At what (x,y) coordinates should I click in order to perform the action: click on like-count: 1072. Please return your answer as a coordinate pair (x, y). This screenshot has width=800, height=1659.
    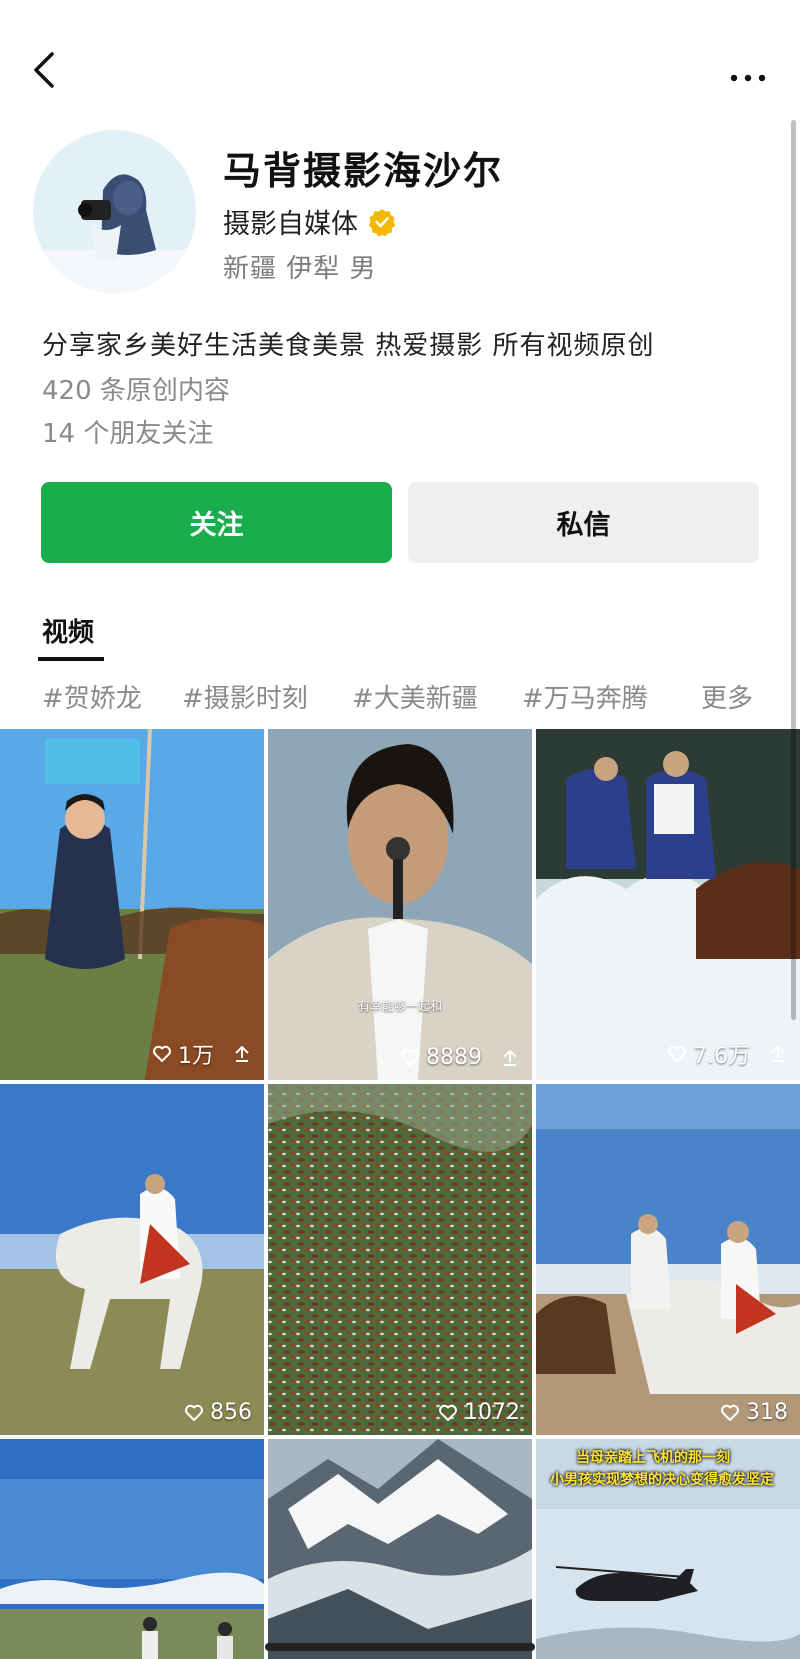
    Looking at the image, I should click on (492, 1412).